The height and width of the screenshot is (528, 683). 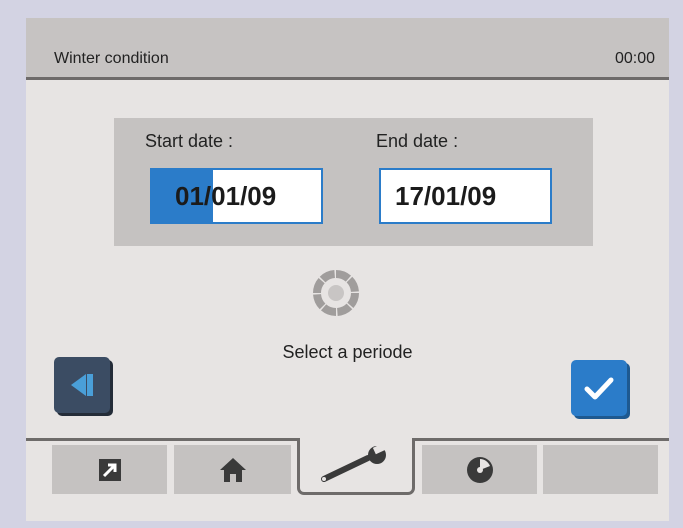 I want to click on wrench-icon, so click(x=354, y=463).